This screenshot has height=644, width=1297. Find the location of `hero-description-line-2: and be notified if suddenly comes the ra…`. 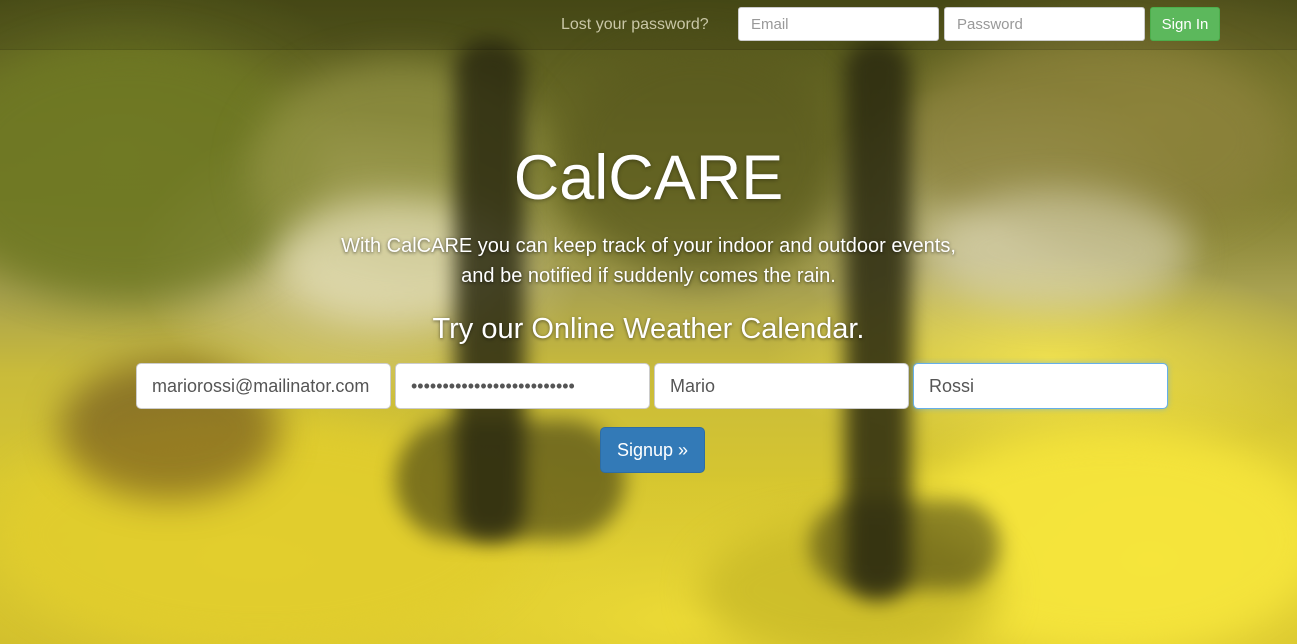

hero-description-line-2: and be notified if suddenly comes the ra… is located at coordinates (648, 276).